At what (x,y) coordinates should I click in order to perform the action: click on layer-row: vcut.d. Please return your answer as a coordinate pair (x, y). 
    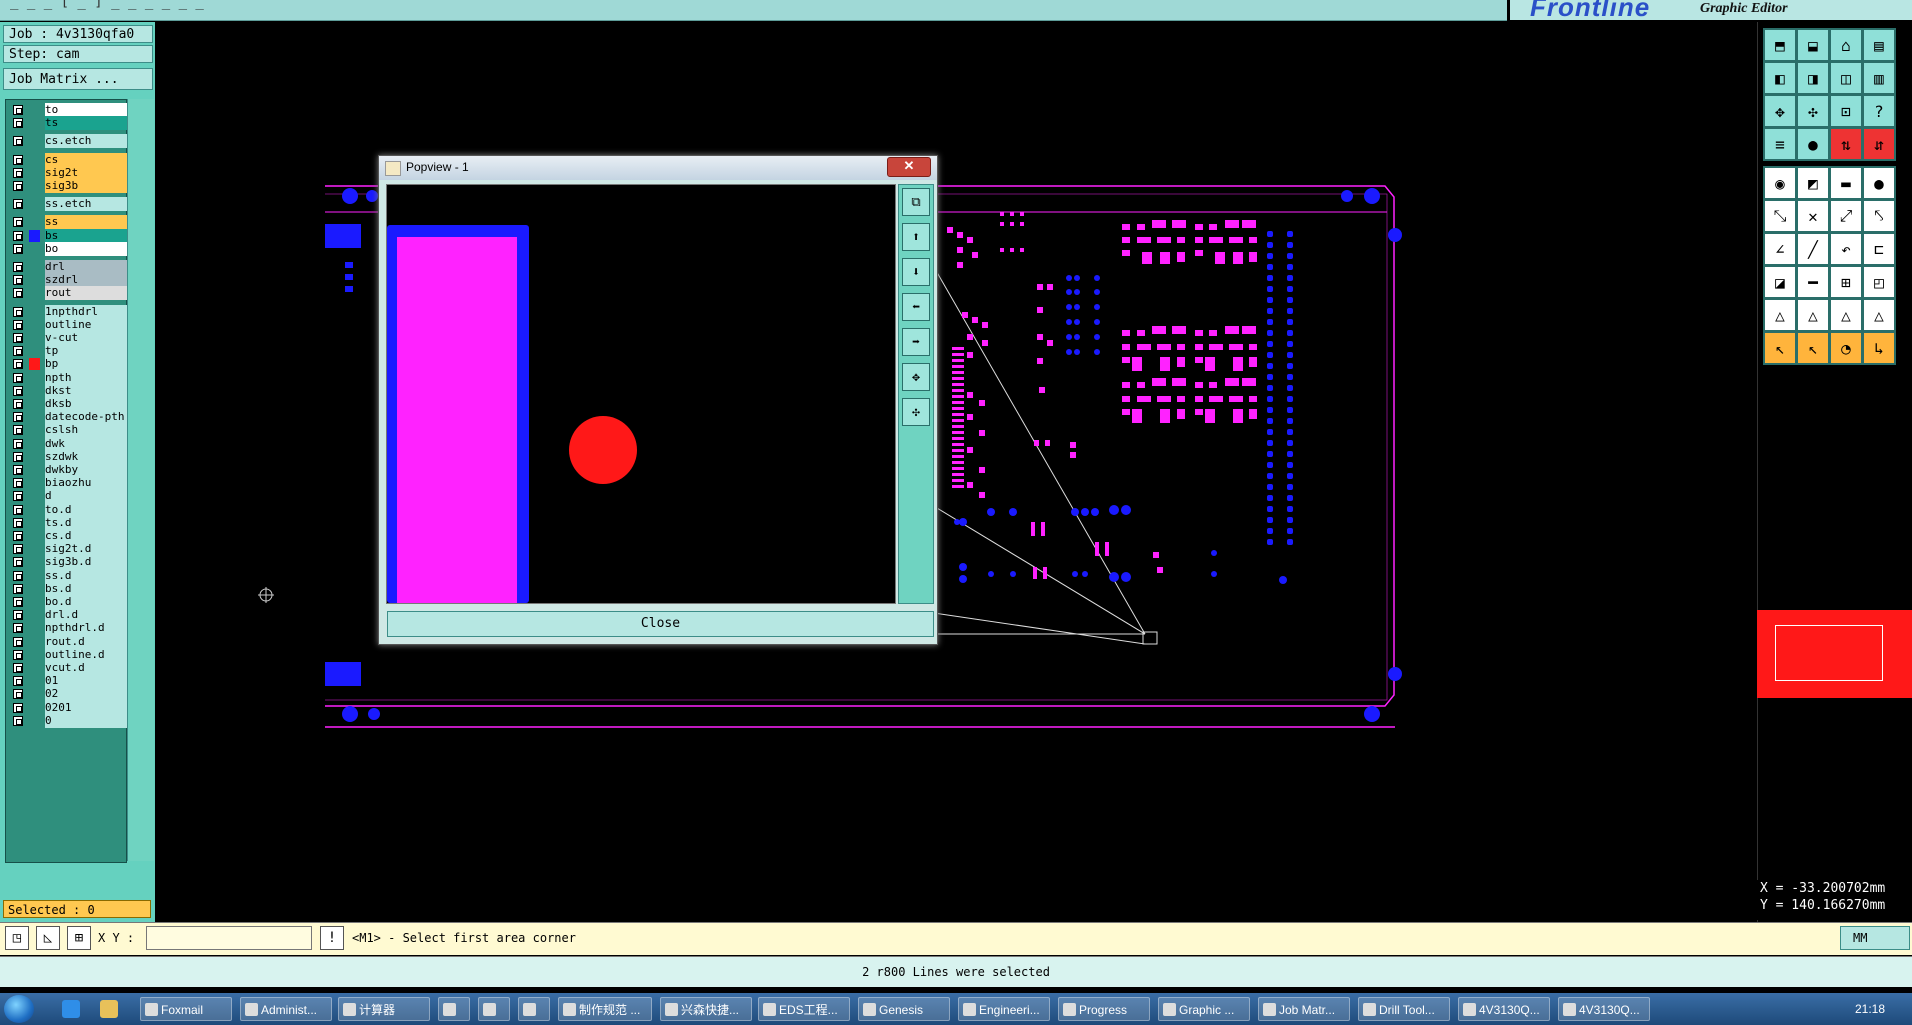
    Looking at the image, I should click on (69, 668).